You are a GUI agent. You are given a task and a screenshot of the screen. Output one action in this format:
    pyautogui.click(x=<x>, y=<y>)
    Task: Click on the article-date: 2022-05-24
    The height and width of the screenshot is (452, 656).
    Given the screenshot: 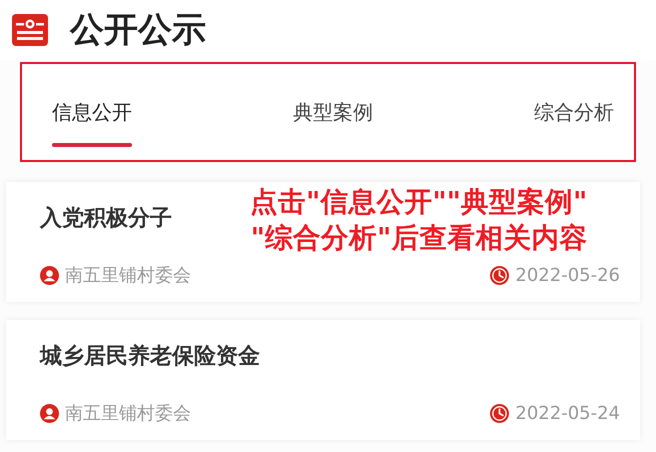 What is the action you would take?
    pyautogui.click(x=567, y=413)
    